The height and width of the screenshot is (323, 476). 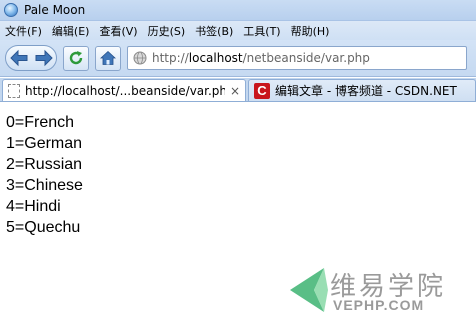 I want to click on tab-csdn: C 编辑文章 - 博客频道 - CSDN.NET, so click(x=362, y=90).